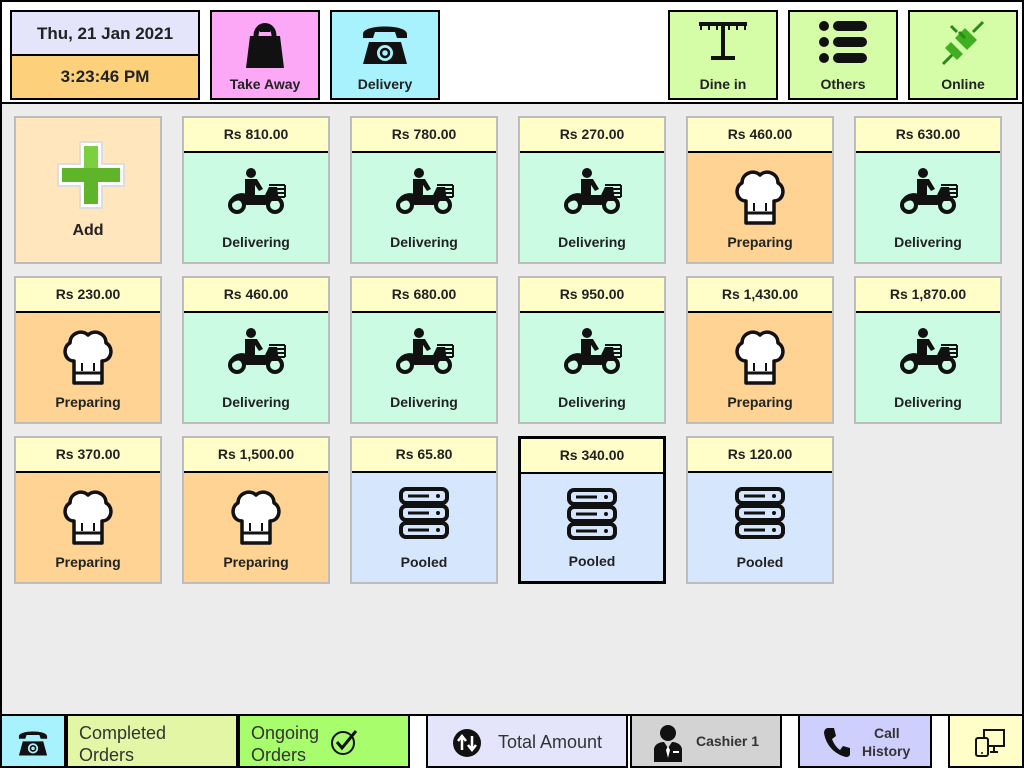  I want to click on ongoing-orders-button: Ongoing Orders, so click(324, 742).